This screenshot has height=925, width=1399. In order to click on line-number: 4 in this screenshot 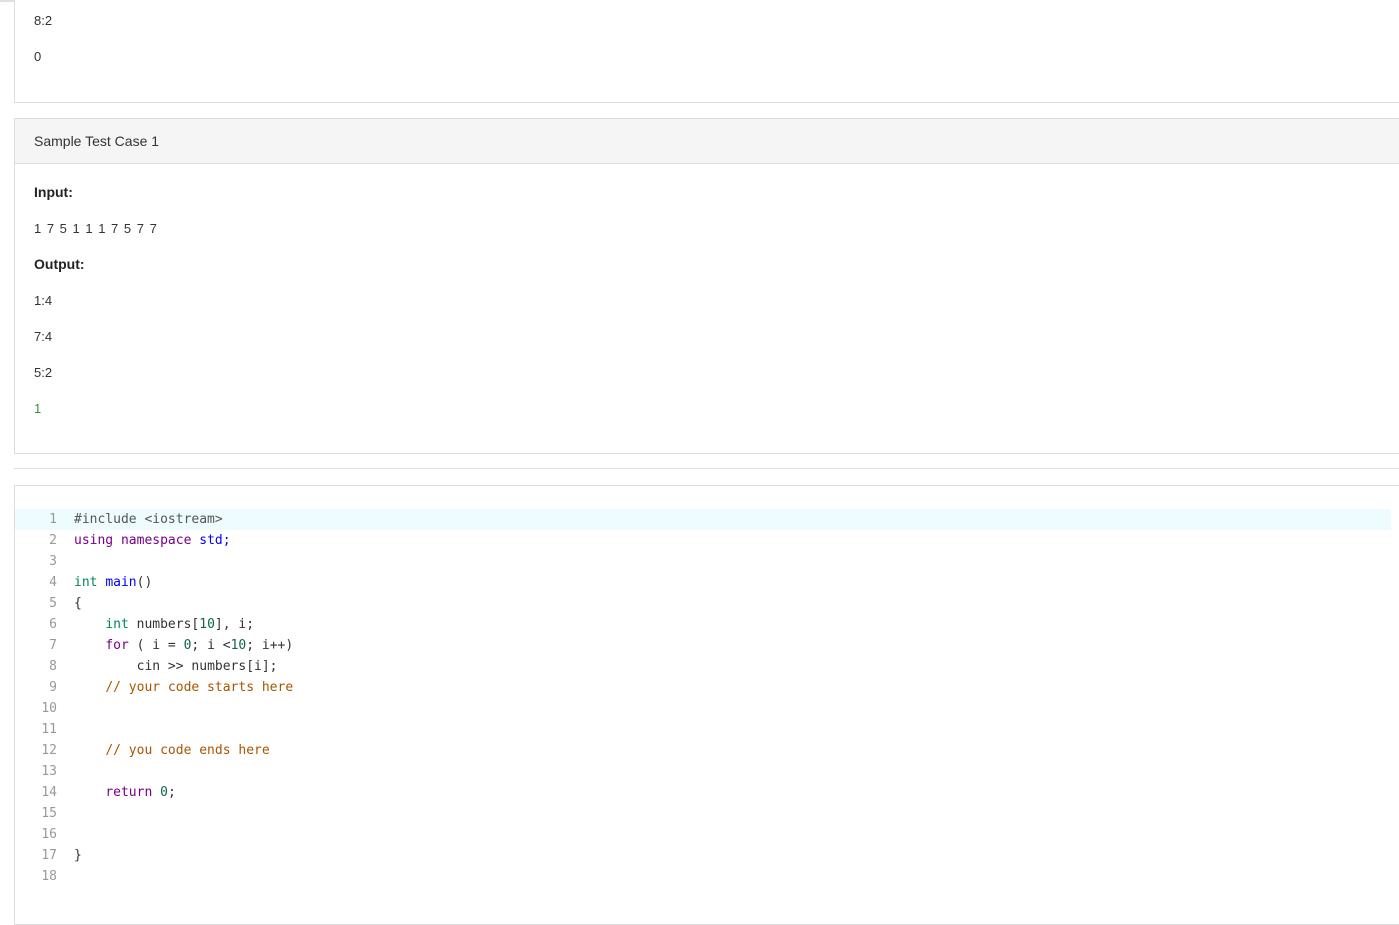, I will do `click(53, 582)`.